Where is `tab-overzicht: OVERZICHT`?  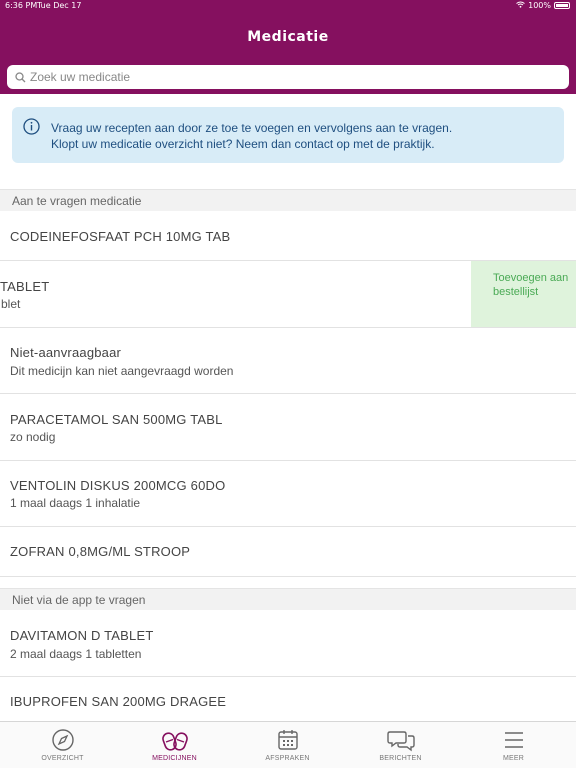
tab-overzicht: OVERZICHT is located at coordinates (62, 745).